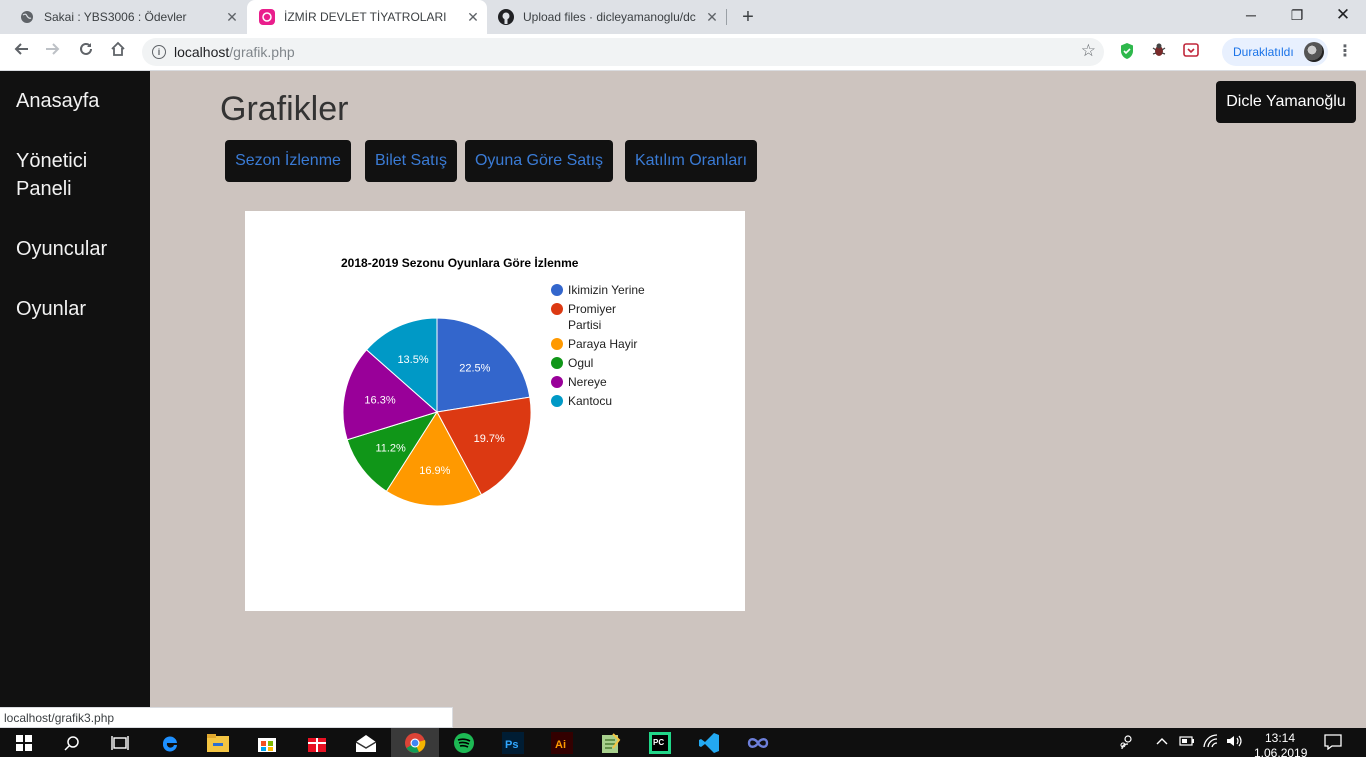 The width and height of the screenshot is (1366, 757). Describe the element at coordinates (691, 161) in the screenshot. I see `tab-katilim-oranlari: Katılım Oranları` at that location.